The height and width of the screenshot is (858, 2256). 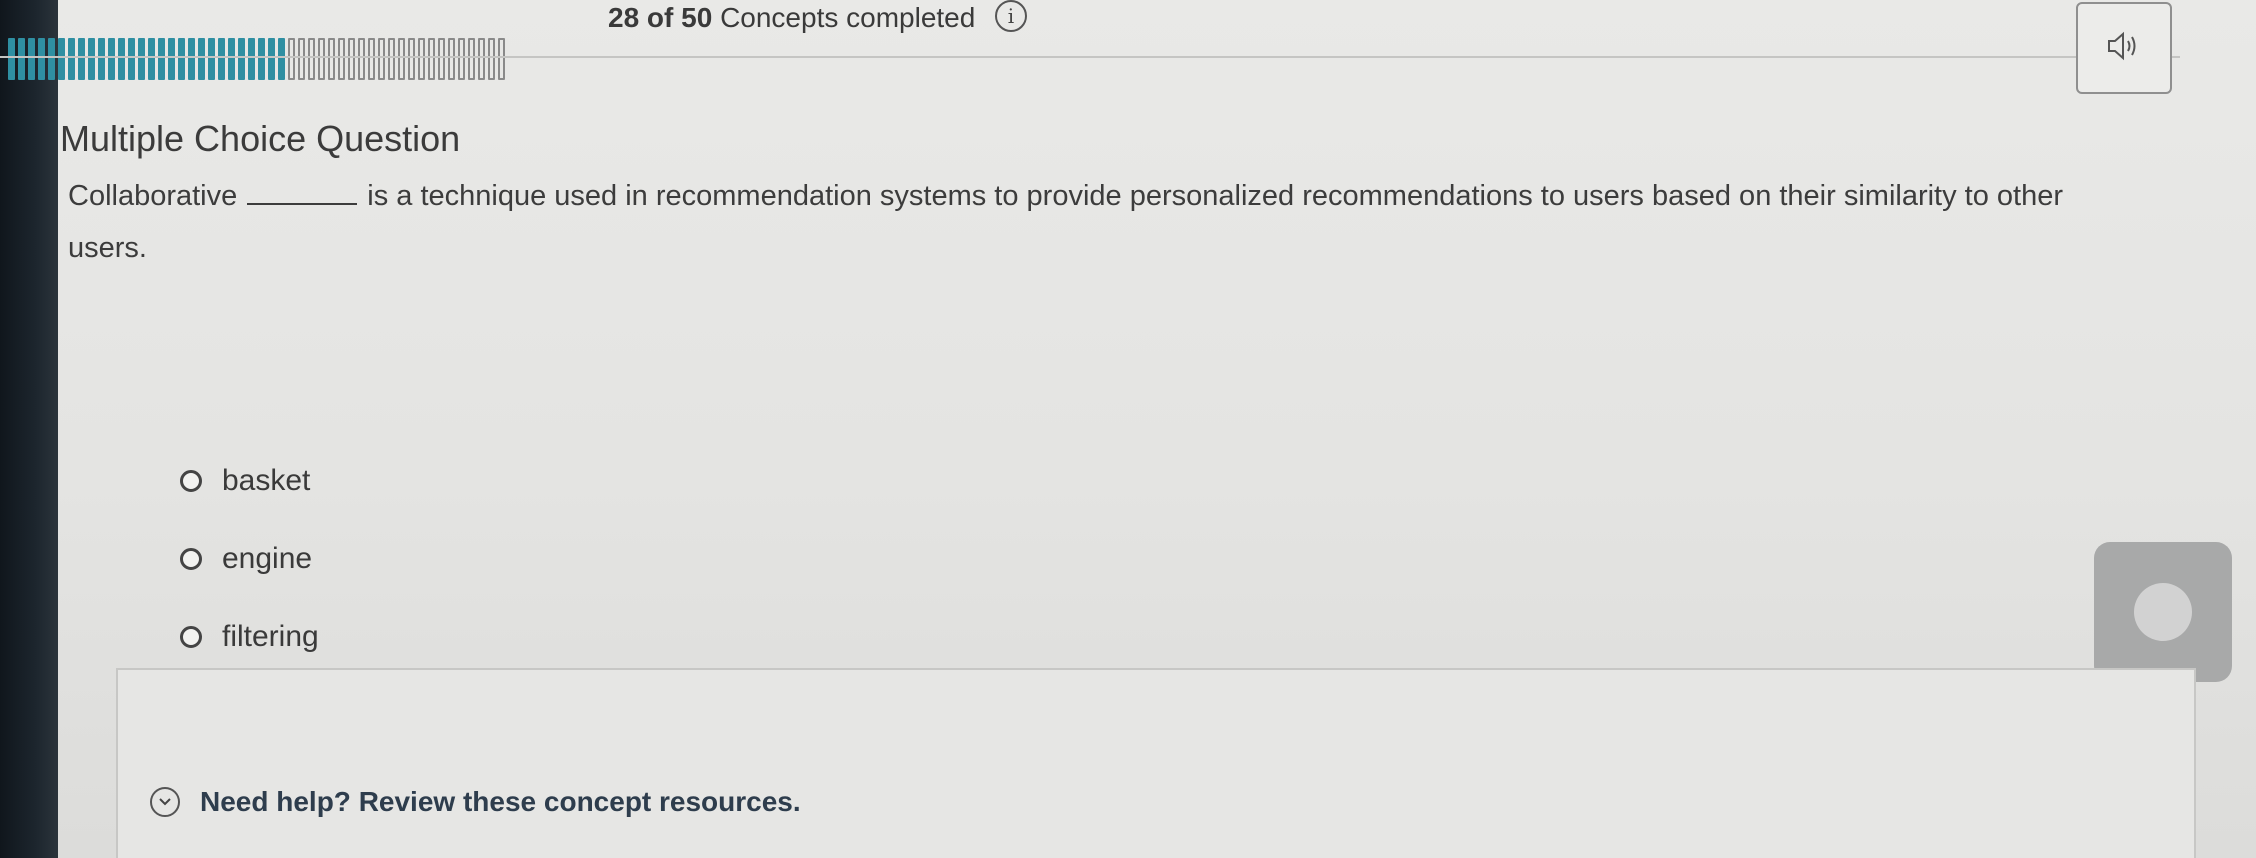 I want to click on device-button-knob, so click(x=2163, y=612).